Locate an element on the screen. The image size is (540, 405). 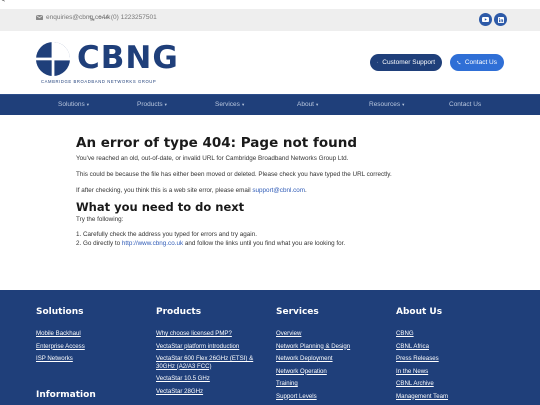
footer-link: Overview is located at coordinates (313, 334).